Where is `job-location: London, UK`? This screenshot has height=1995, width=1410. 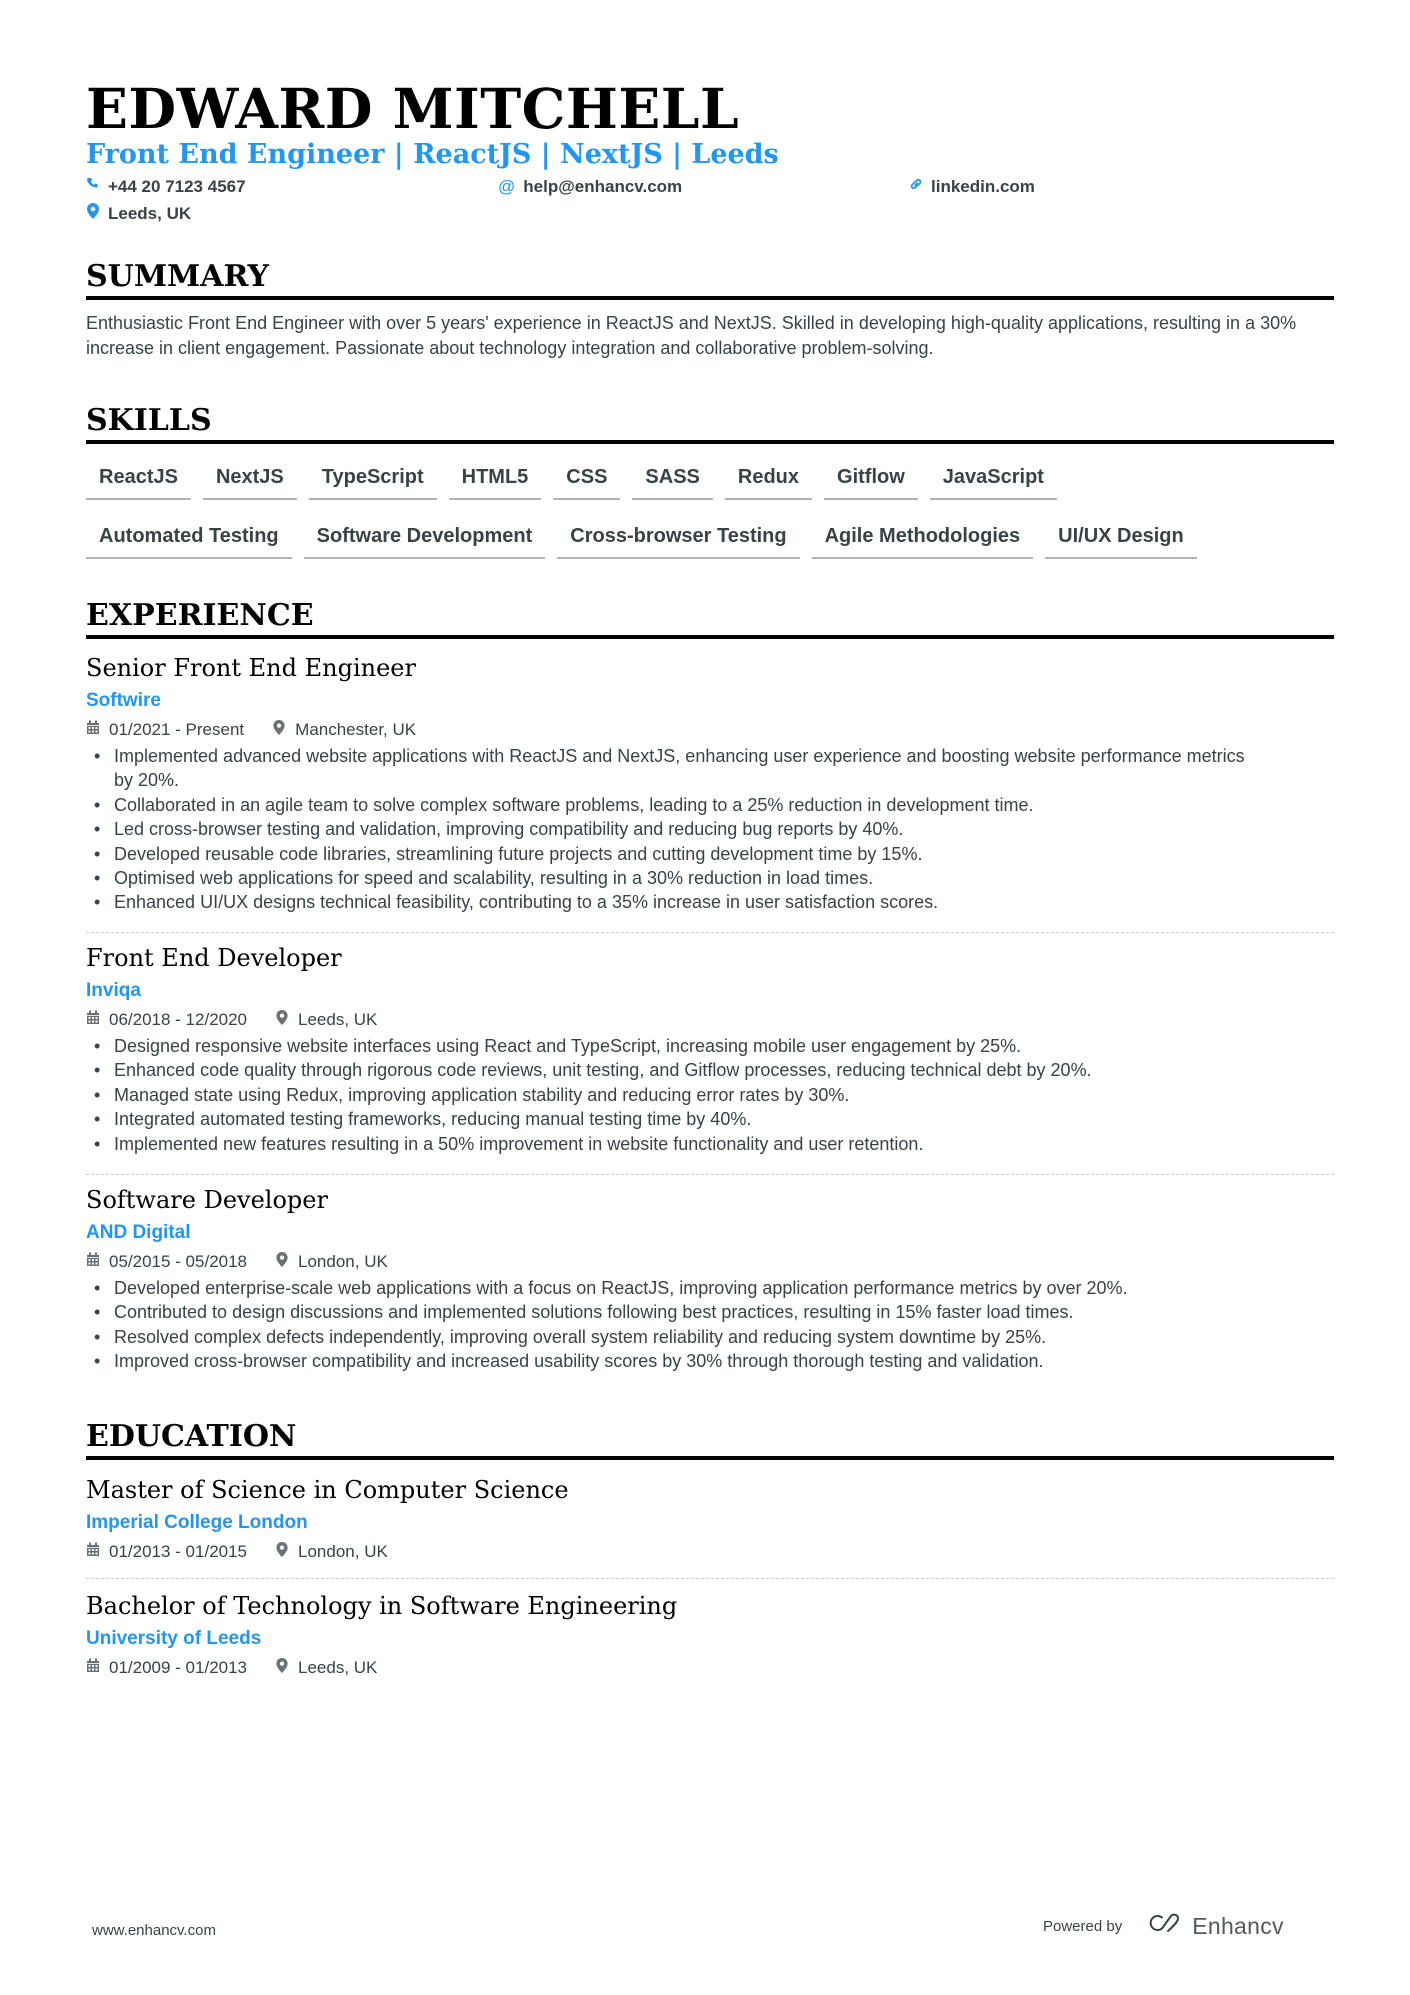
job-location: London, UK is located at coordinates (343, 1261).